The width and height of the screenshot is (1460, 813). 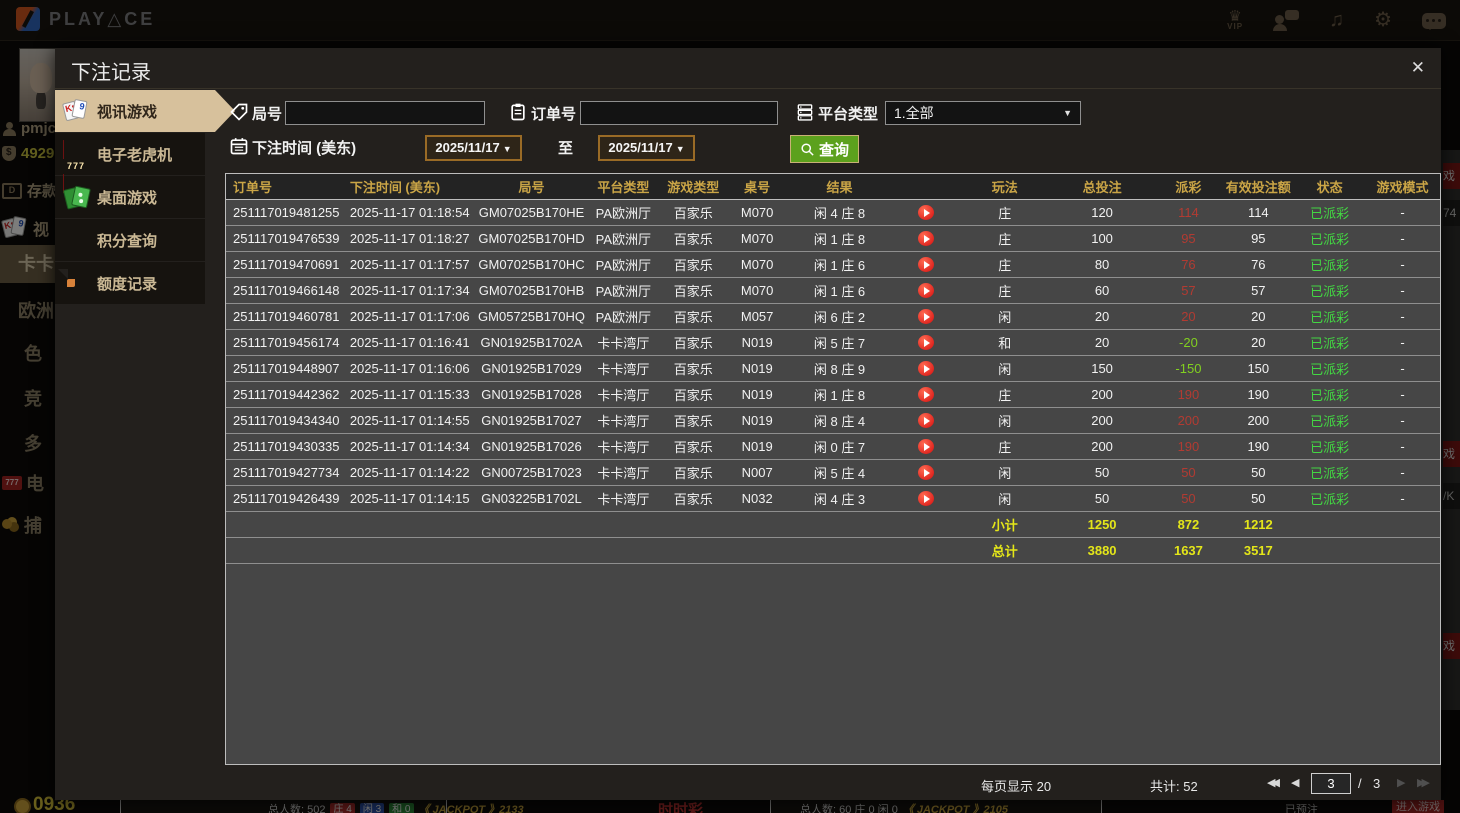 What do you see at coordinates (286, 238) in the screenshot?
I see `cell-order: 251117019476539` at bounding box center [286, 238].